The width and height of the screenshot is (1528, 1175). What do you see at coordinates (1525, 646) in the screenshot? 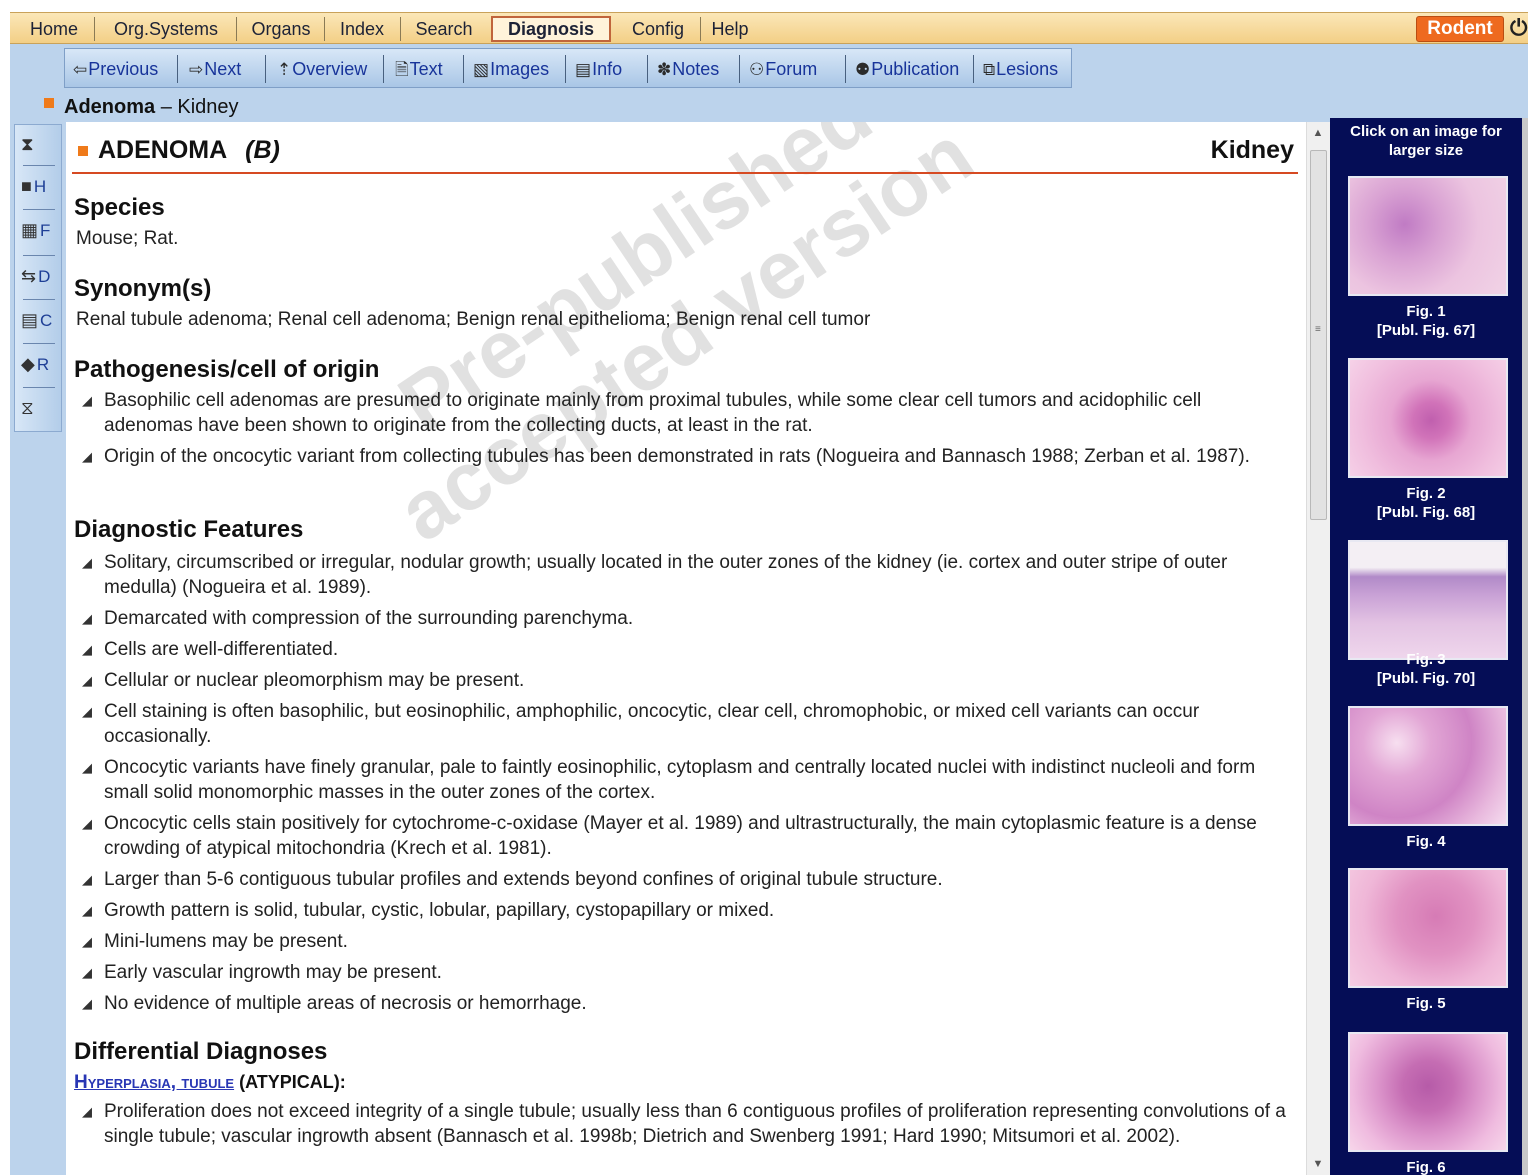
I see `panel-edge` at bounding box center [1525, 646].